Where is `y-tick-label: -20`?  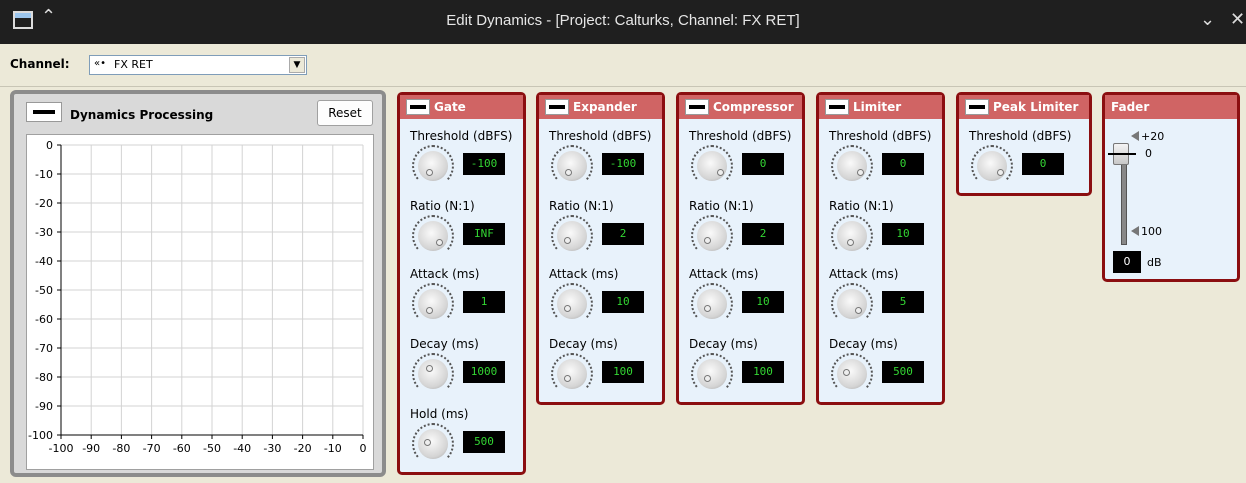 y-tick-label: -20 is located at coordinates (44, 203).